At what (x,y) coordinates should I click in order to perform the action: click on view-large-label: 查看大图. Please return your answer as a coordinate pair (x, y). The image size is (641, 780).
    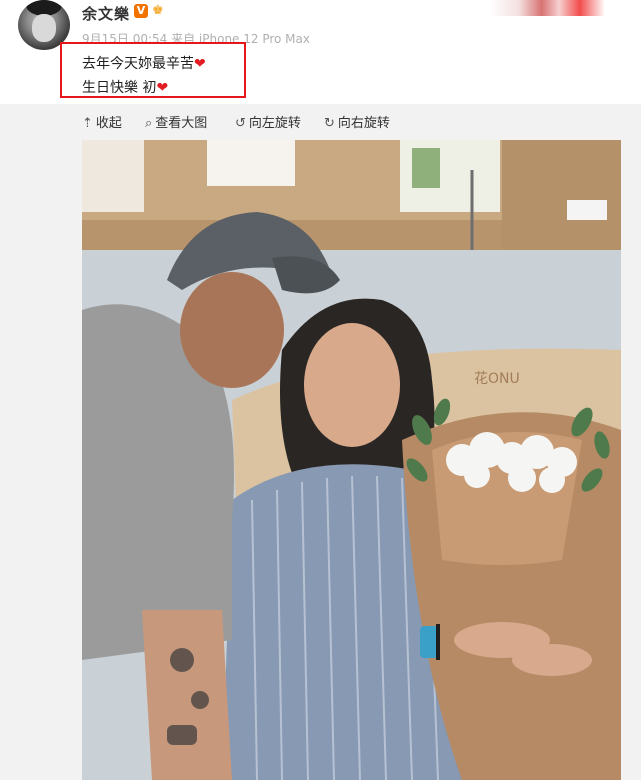
    Looking at the image, I should click on (181, 123).